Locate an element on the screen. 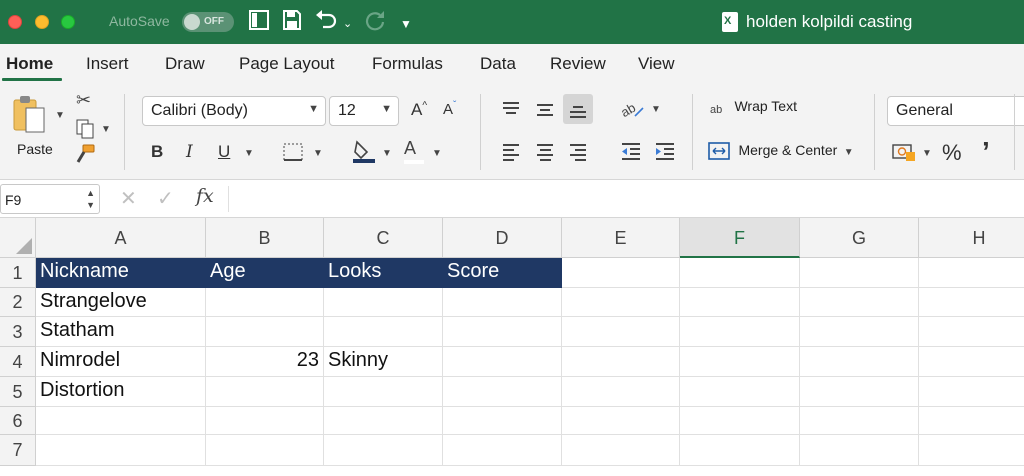  cell-c2 is located at coordinates (383, 302).